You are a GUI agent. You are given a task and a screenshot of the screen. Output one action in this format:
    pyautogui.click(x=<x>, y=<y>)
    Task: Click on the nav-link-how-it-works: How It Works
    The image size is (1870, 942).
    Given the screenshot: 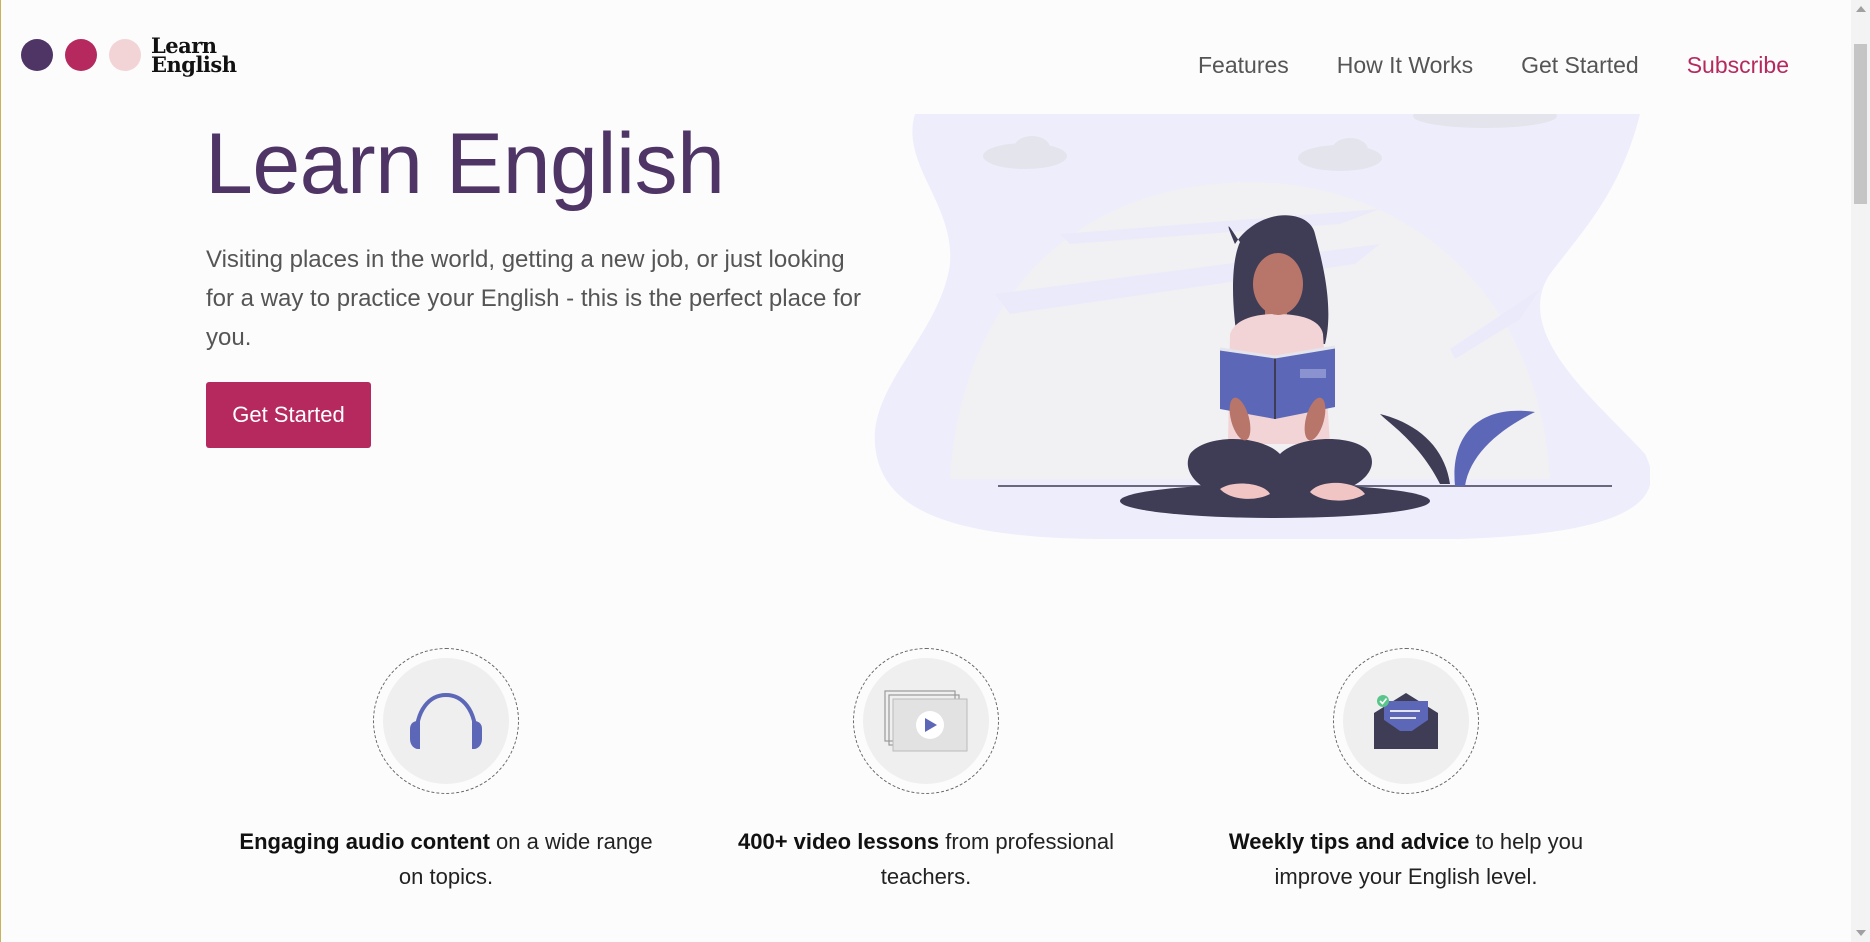 What is the action you would take?
    pyautogui.click(x=1405, y=65)
    